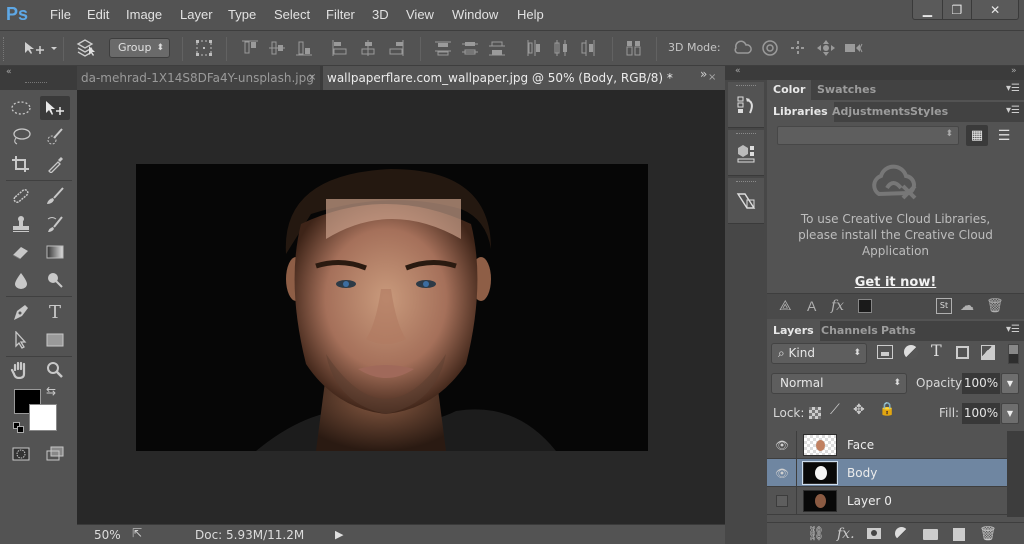 The image size is (1024, 544). Describe the element at coordinates (339, 534) in the screenshot. I see `status-menu-arrow-icon: ▶` at that location.